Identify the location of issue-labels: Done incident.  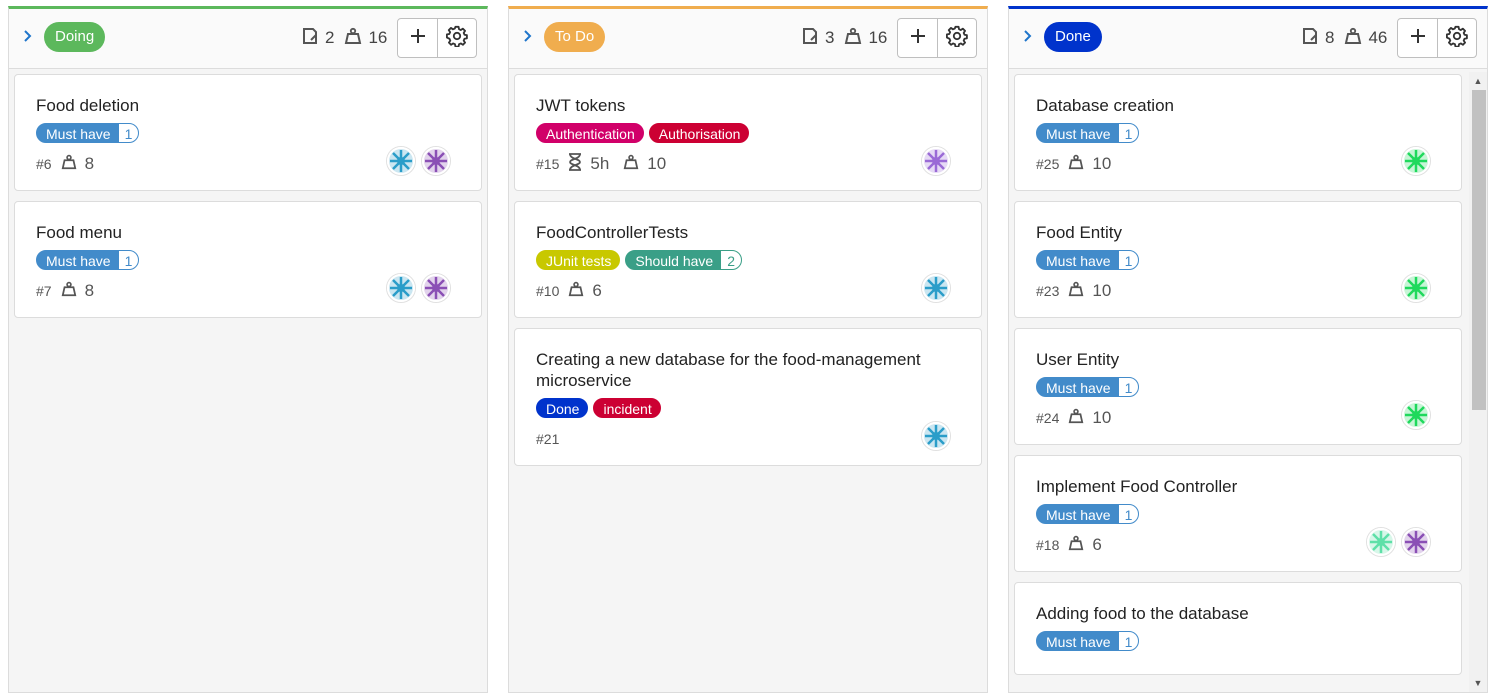
(748, 408).